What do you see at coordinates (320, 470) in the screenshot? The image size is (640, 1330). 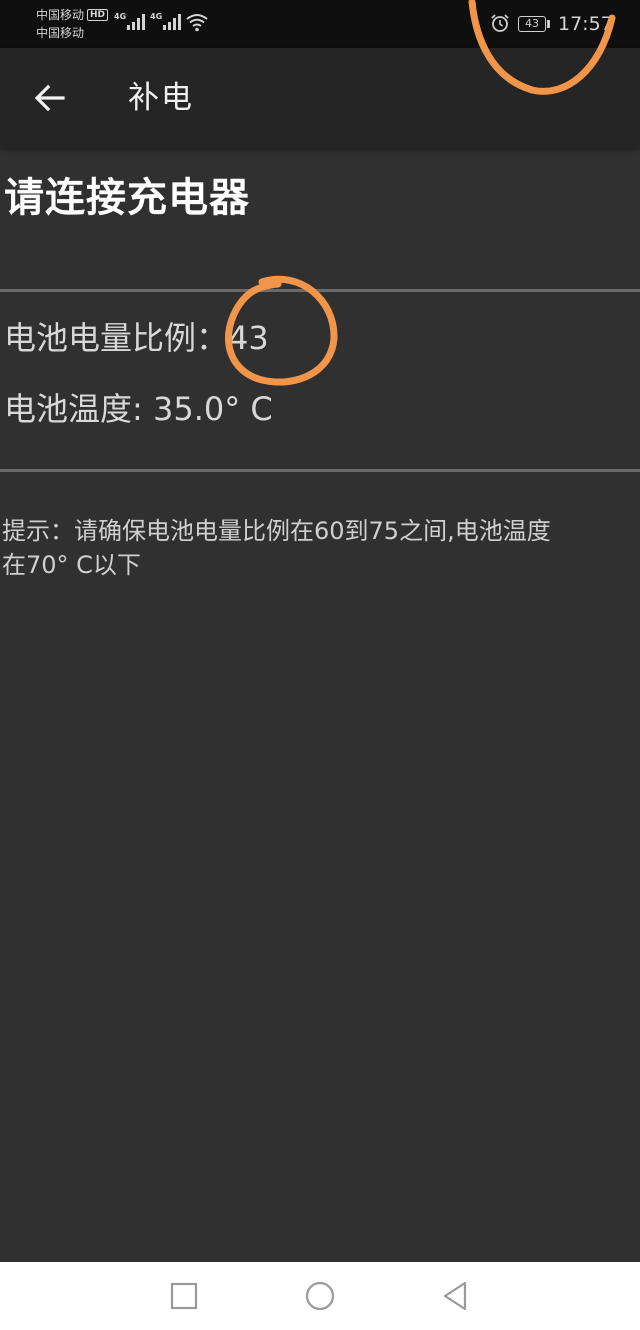 I see `divider-bottom` at bounding box center [320, 470].